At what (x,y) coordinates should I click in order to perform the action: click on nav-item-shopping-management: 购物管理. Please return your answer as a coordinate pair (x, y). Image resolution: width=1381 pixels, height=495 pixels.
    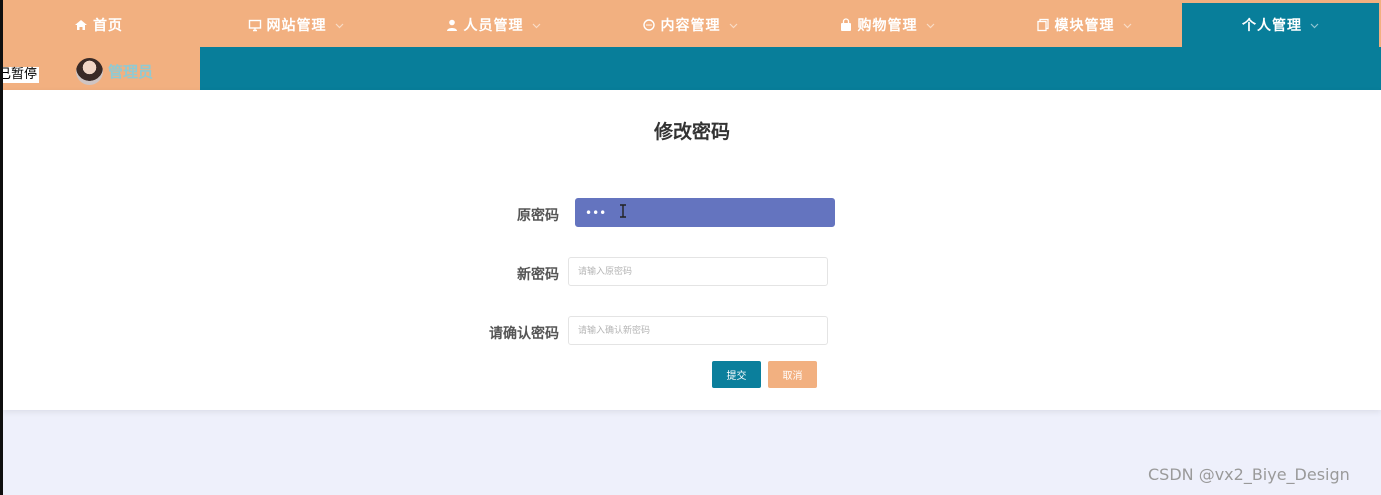
    Looking at the image, I should click on (886, 25).